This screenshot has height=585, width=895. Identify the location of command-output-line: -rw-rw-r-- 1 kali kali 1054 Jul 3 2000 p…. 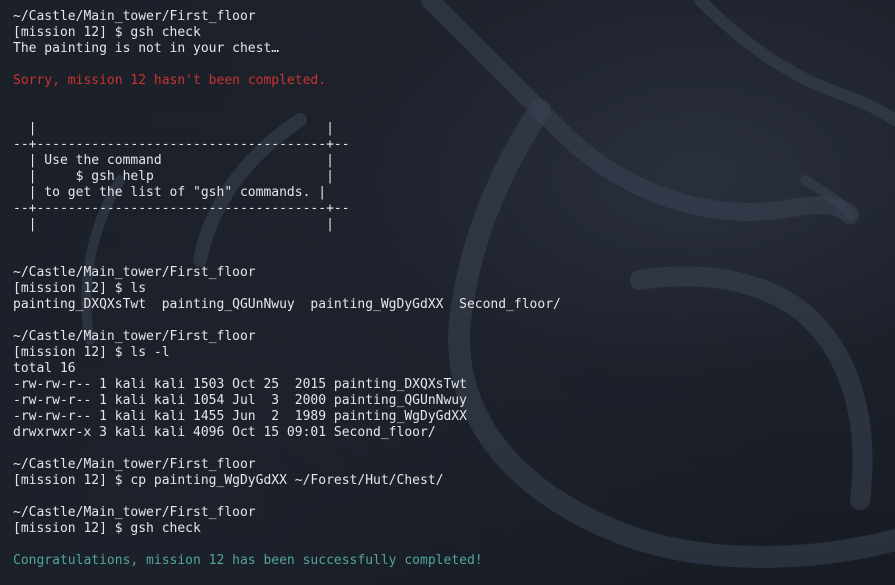
(240, 400).